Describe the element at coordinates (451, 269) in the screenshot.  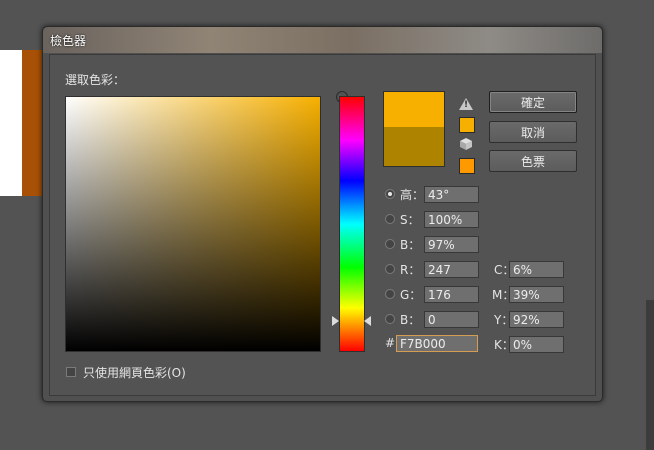
I see `red-field` at that location.